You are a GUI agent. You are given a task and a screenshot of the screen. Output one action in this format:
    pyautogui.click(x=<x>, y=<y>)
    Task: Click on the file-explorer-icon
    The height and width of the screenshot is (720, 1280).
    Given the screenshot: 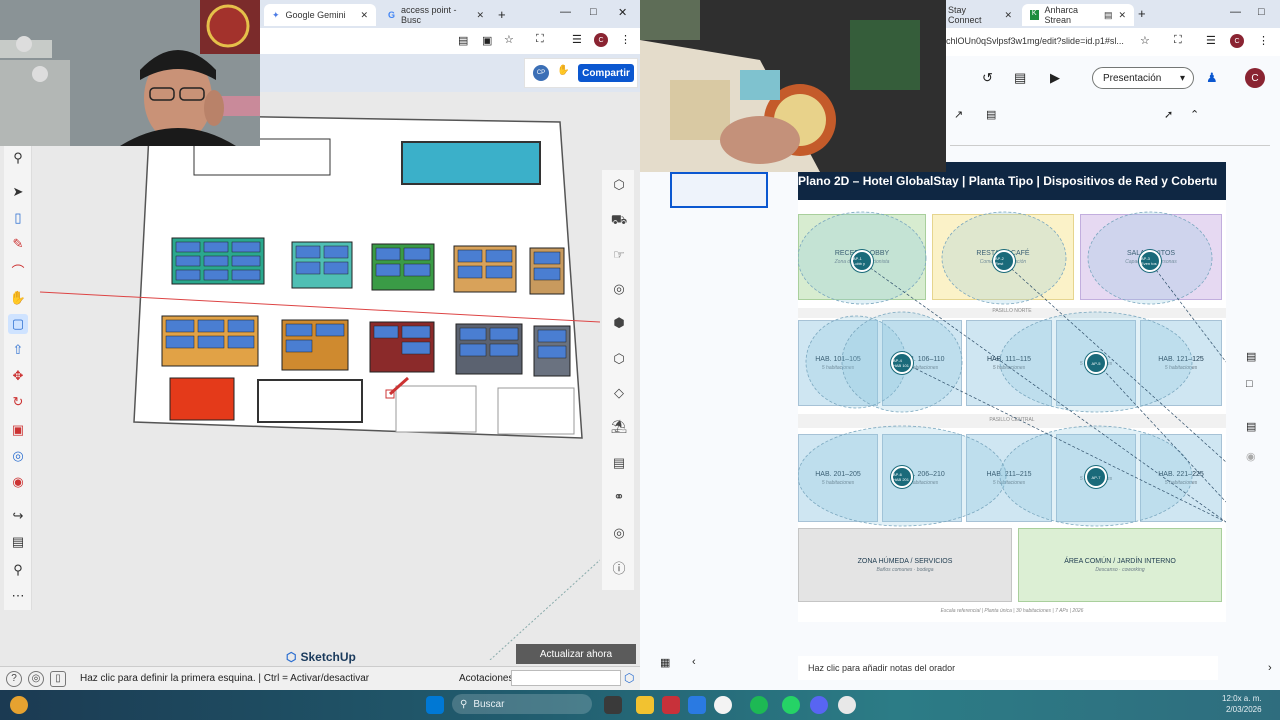 What is the action you would take?
    pyautogui.click(x=645, y=705)
    